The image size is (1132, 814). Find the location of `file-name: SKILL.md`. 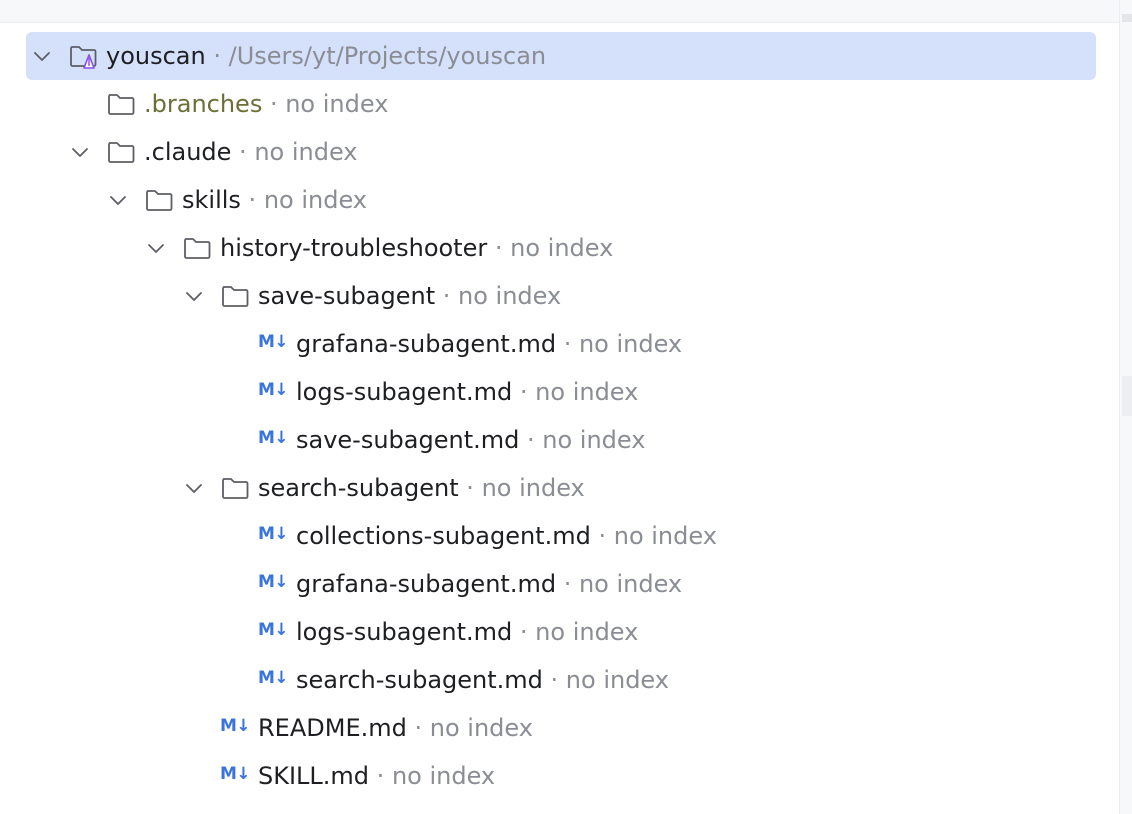

file-name: SKILL.md is located at coordinates (314, 776).